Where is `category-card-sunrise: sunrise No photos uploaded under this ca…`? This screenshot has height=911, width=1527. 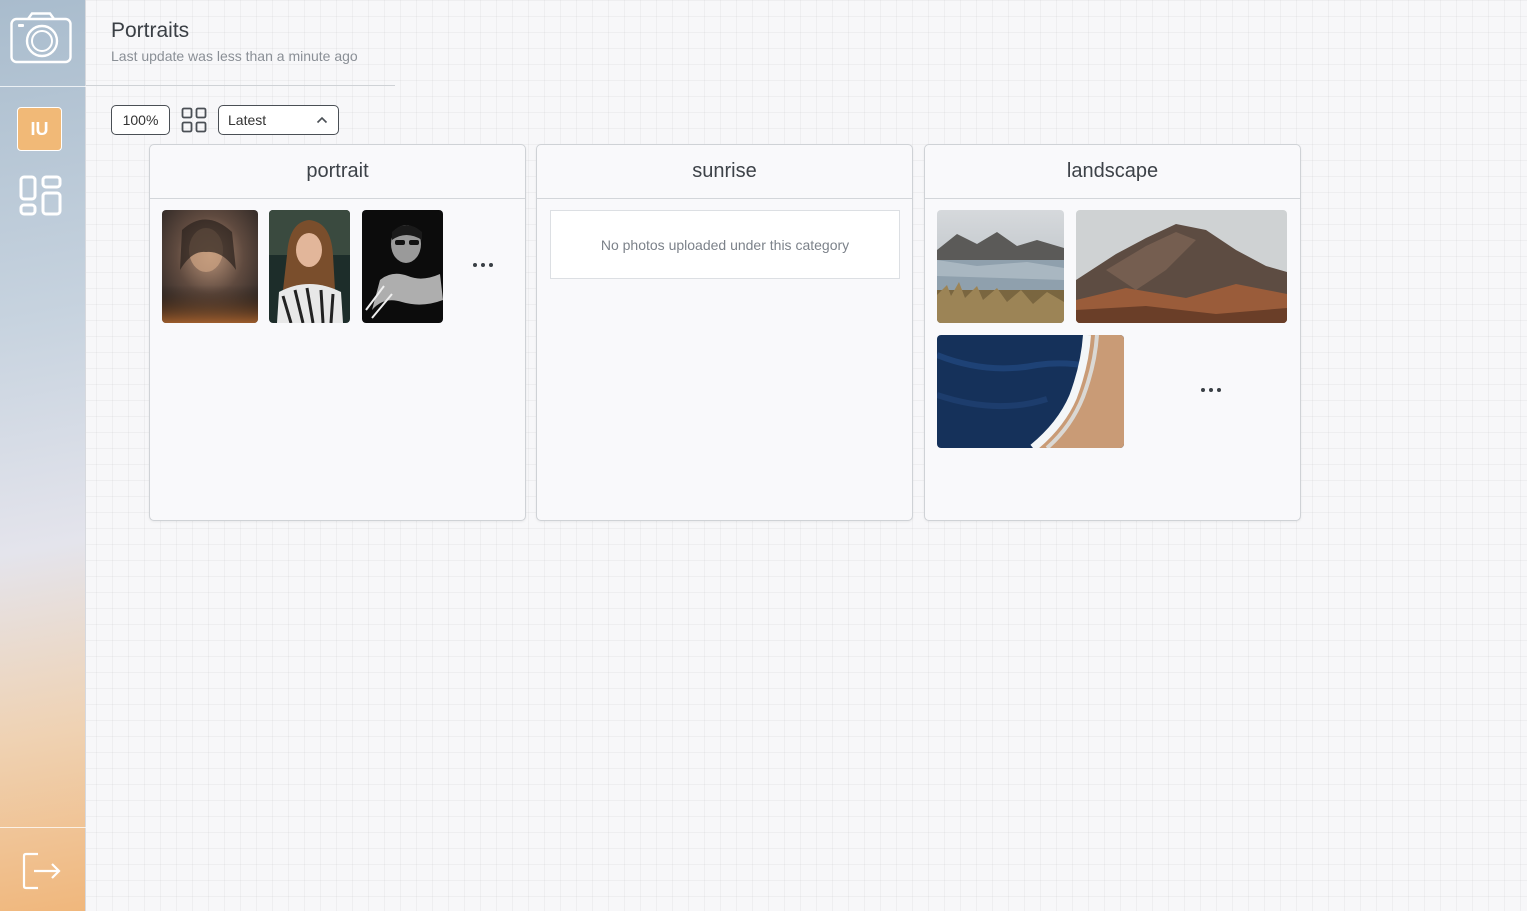 category-card-sunrise: sunrise No photos uploaded under this ca… is located at coordinates (724, 332).